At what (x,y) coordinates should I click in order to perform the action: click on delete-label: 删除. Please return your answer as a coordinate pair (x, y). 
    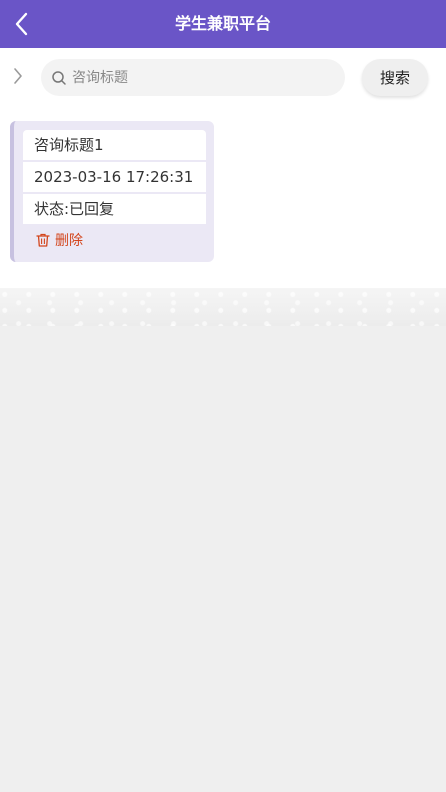
    Looking at the image, I should click on (69, 241).